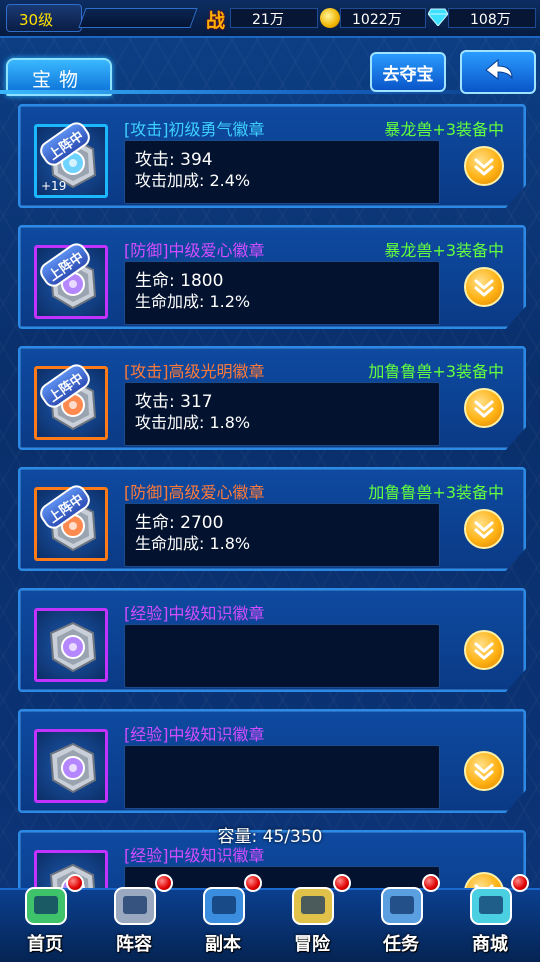 The height and width of the screenshot is (962, 540). Describe the element at coordinates (499, 69) in the screenshot. I see `back-arrow-icon` at that location.